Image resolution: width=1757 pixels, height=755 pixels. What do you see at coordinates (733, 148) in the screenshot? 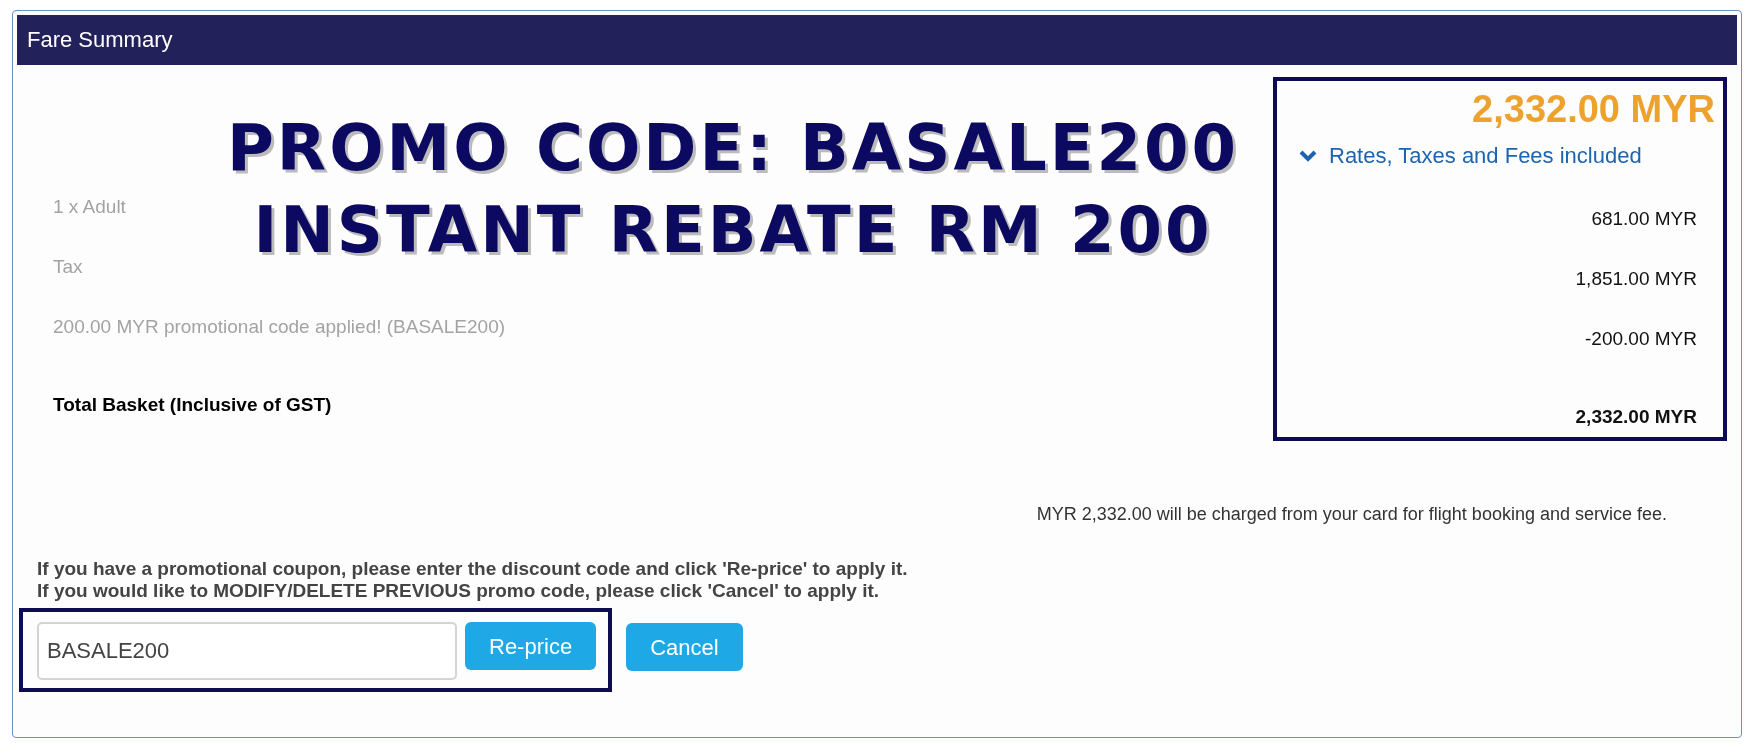
I see `promo-annotation: PROMO CODE: BASALE200` at bounding box center [733, 148].